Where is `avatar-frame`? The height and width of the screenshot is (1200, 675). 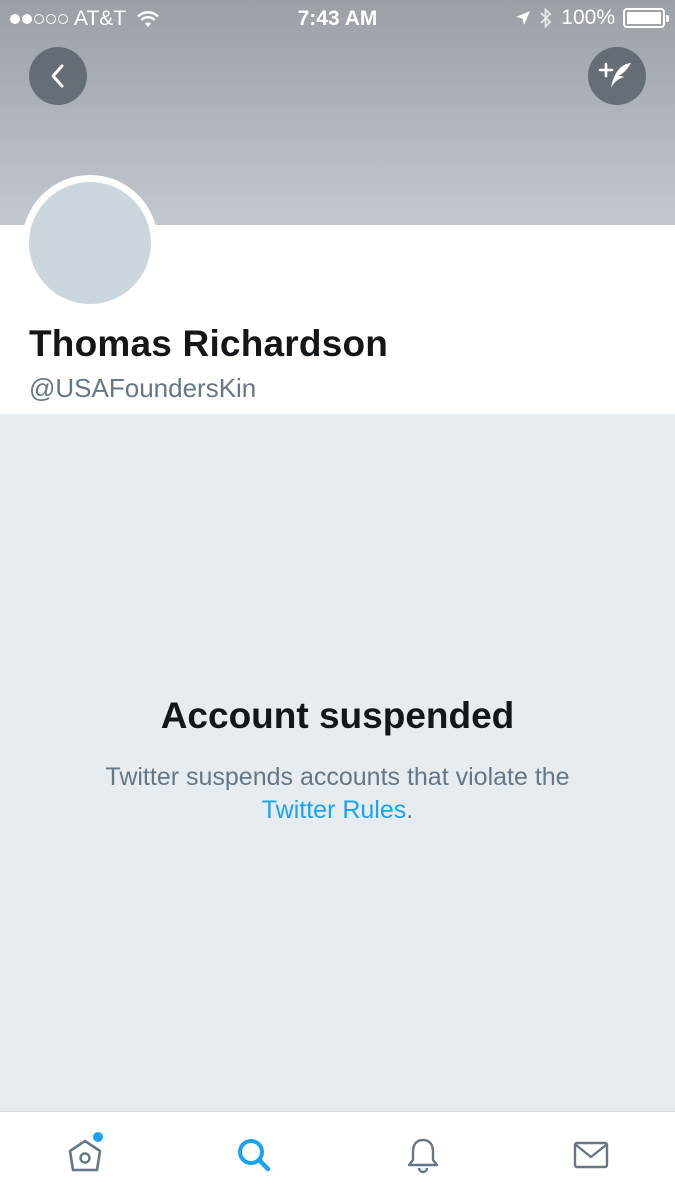
avatar-frame is located at coordinates (90, 243).